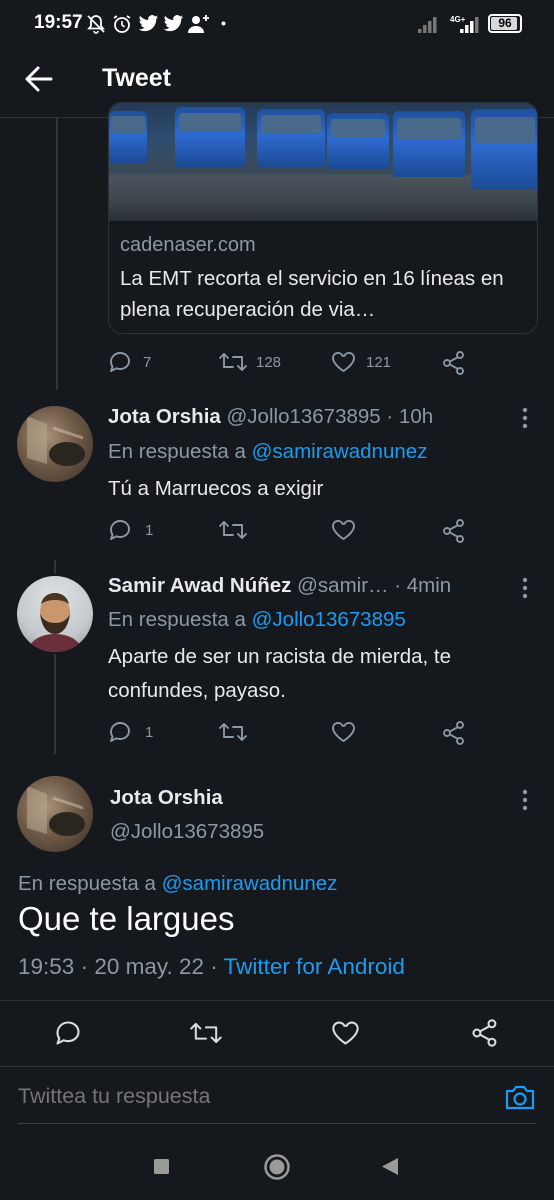  Describe the element at coordinates (147, 362) in the screenshot. I see `reply-count: 7` at that location.